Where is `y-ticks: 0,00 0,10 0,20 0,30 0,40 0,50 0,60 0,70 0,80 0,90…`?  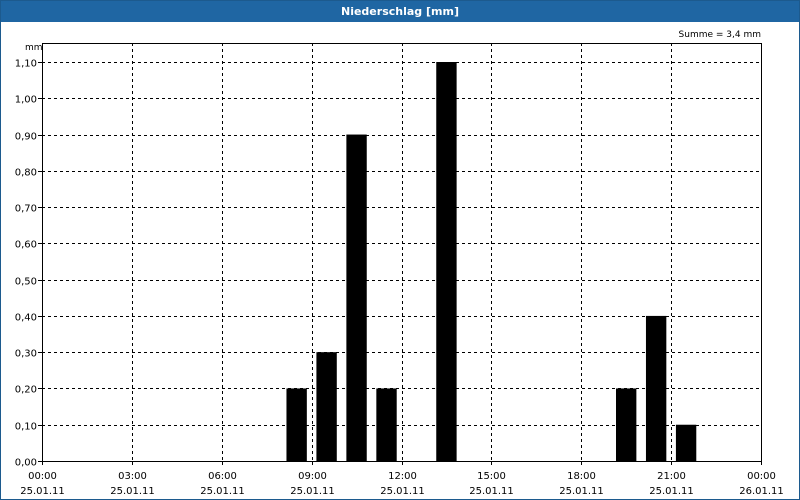
y-ticks: 0,00 0,10 0,20 0,30 0,40 0,50 0,60 0,70 0,80 0,90… is located at coordinates (28, 264).